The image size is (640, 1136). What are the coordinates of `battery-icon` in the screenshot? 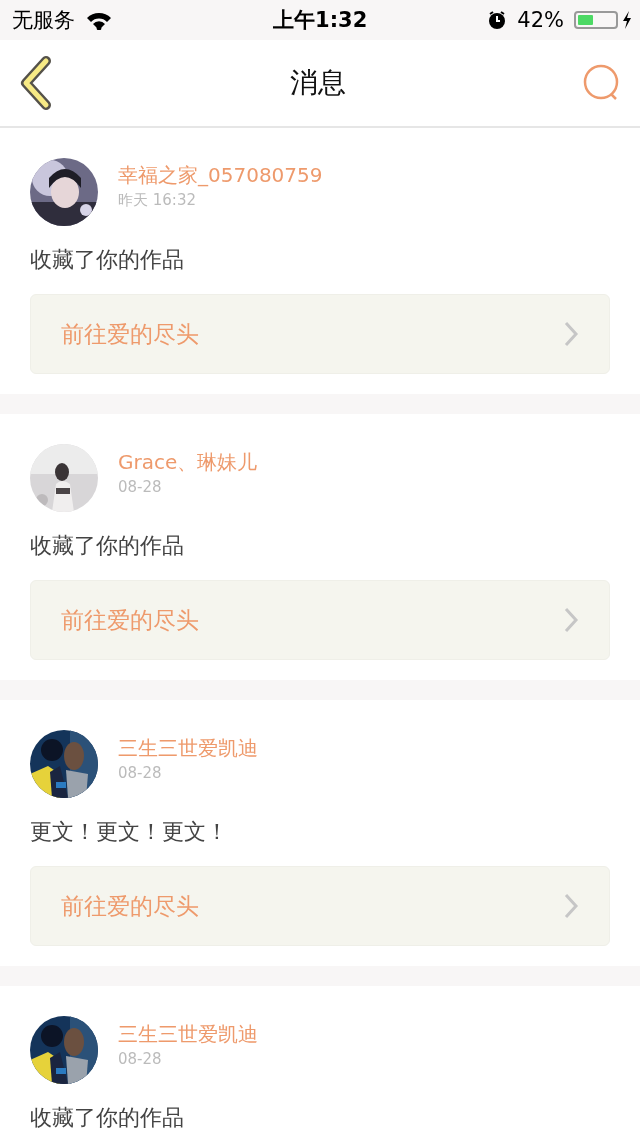 It's located at (596, 20).